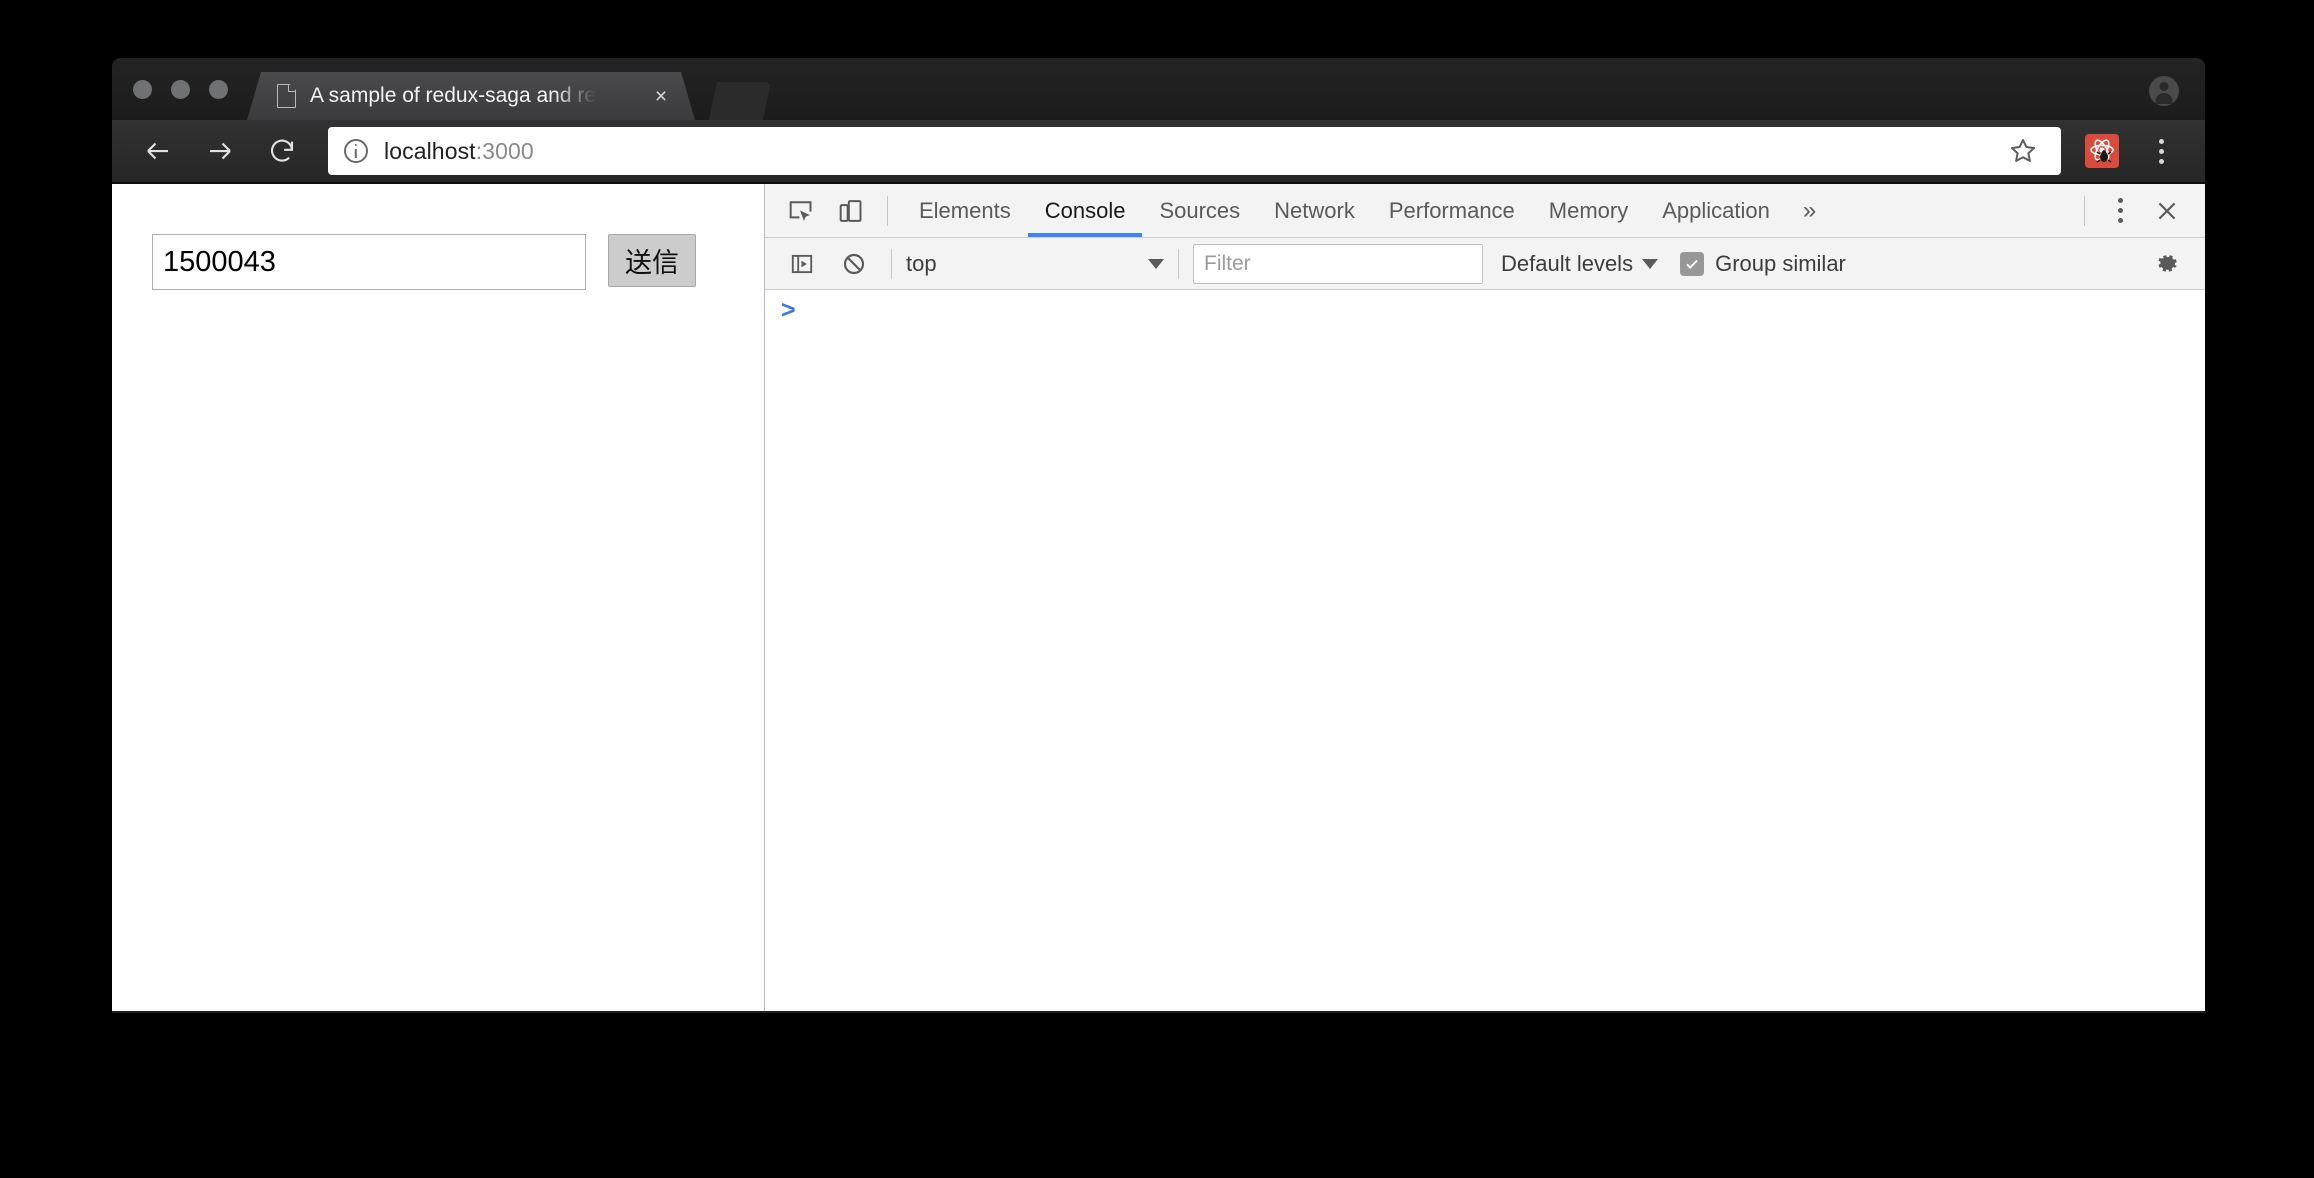 Image resolution: width=2314 pixels, height=1178 pixels. I want to click on console-prompt: >, so click(1485, 310).